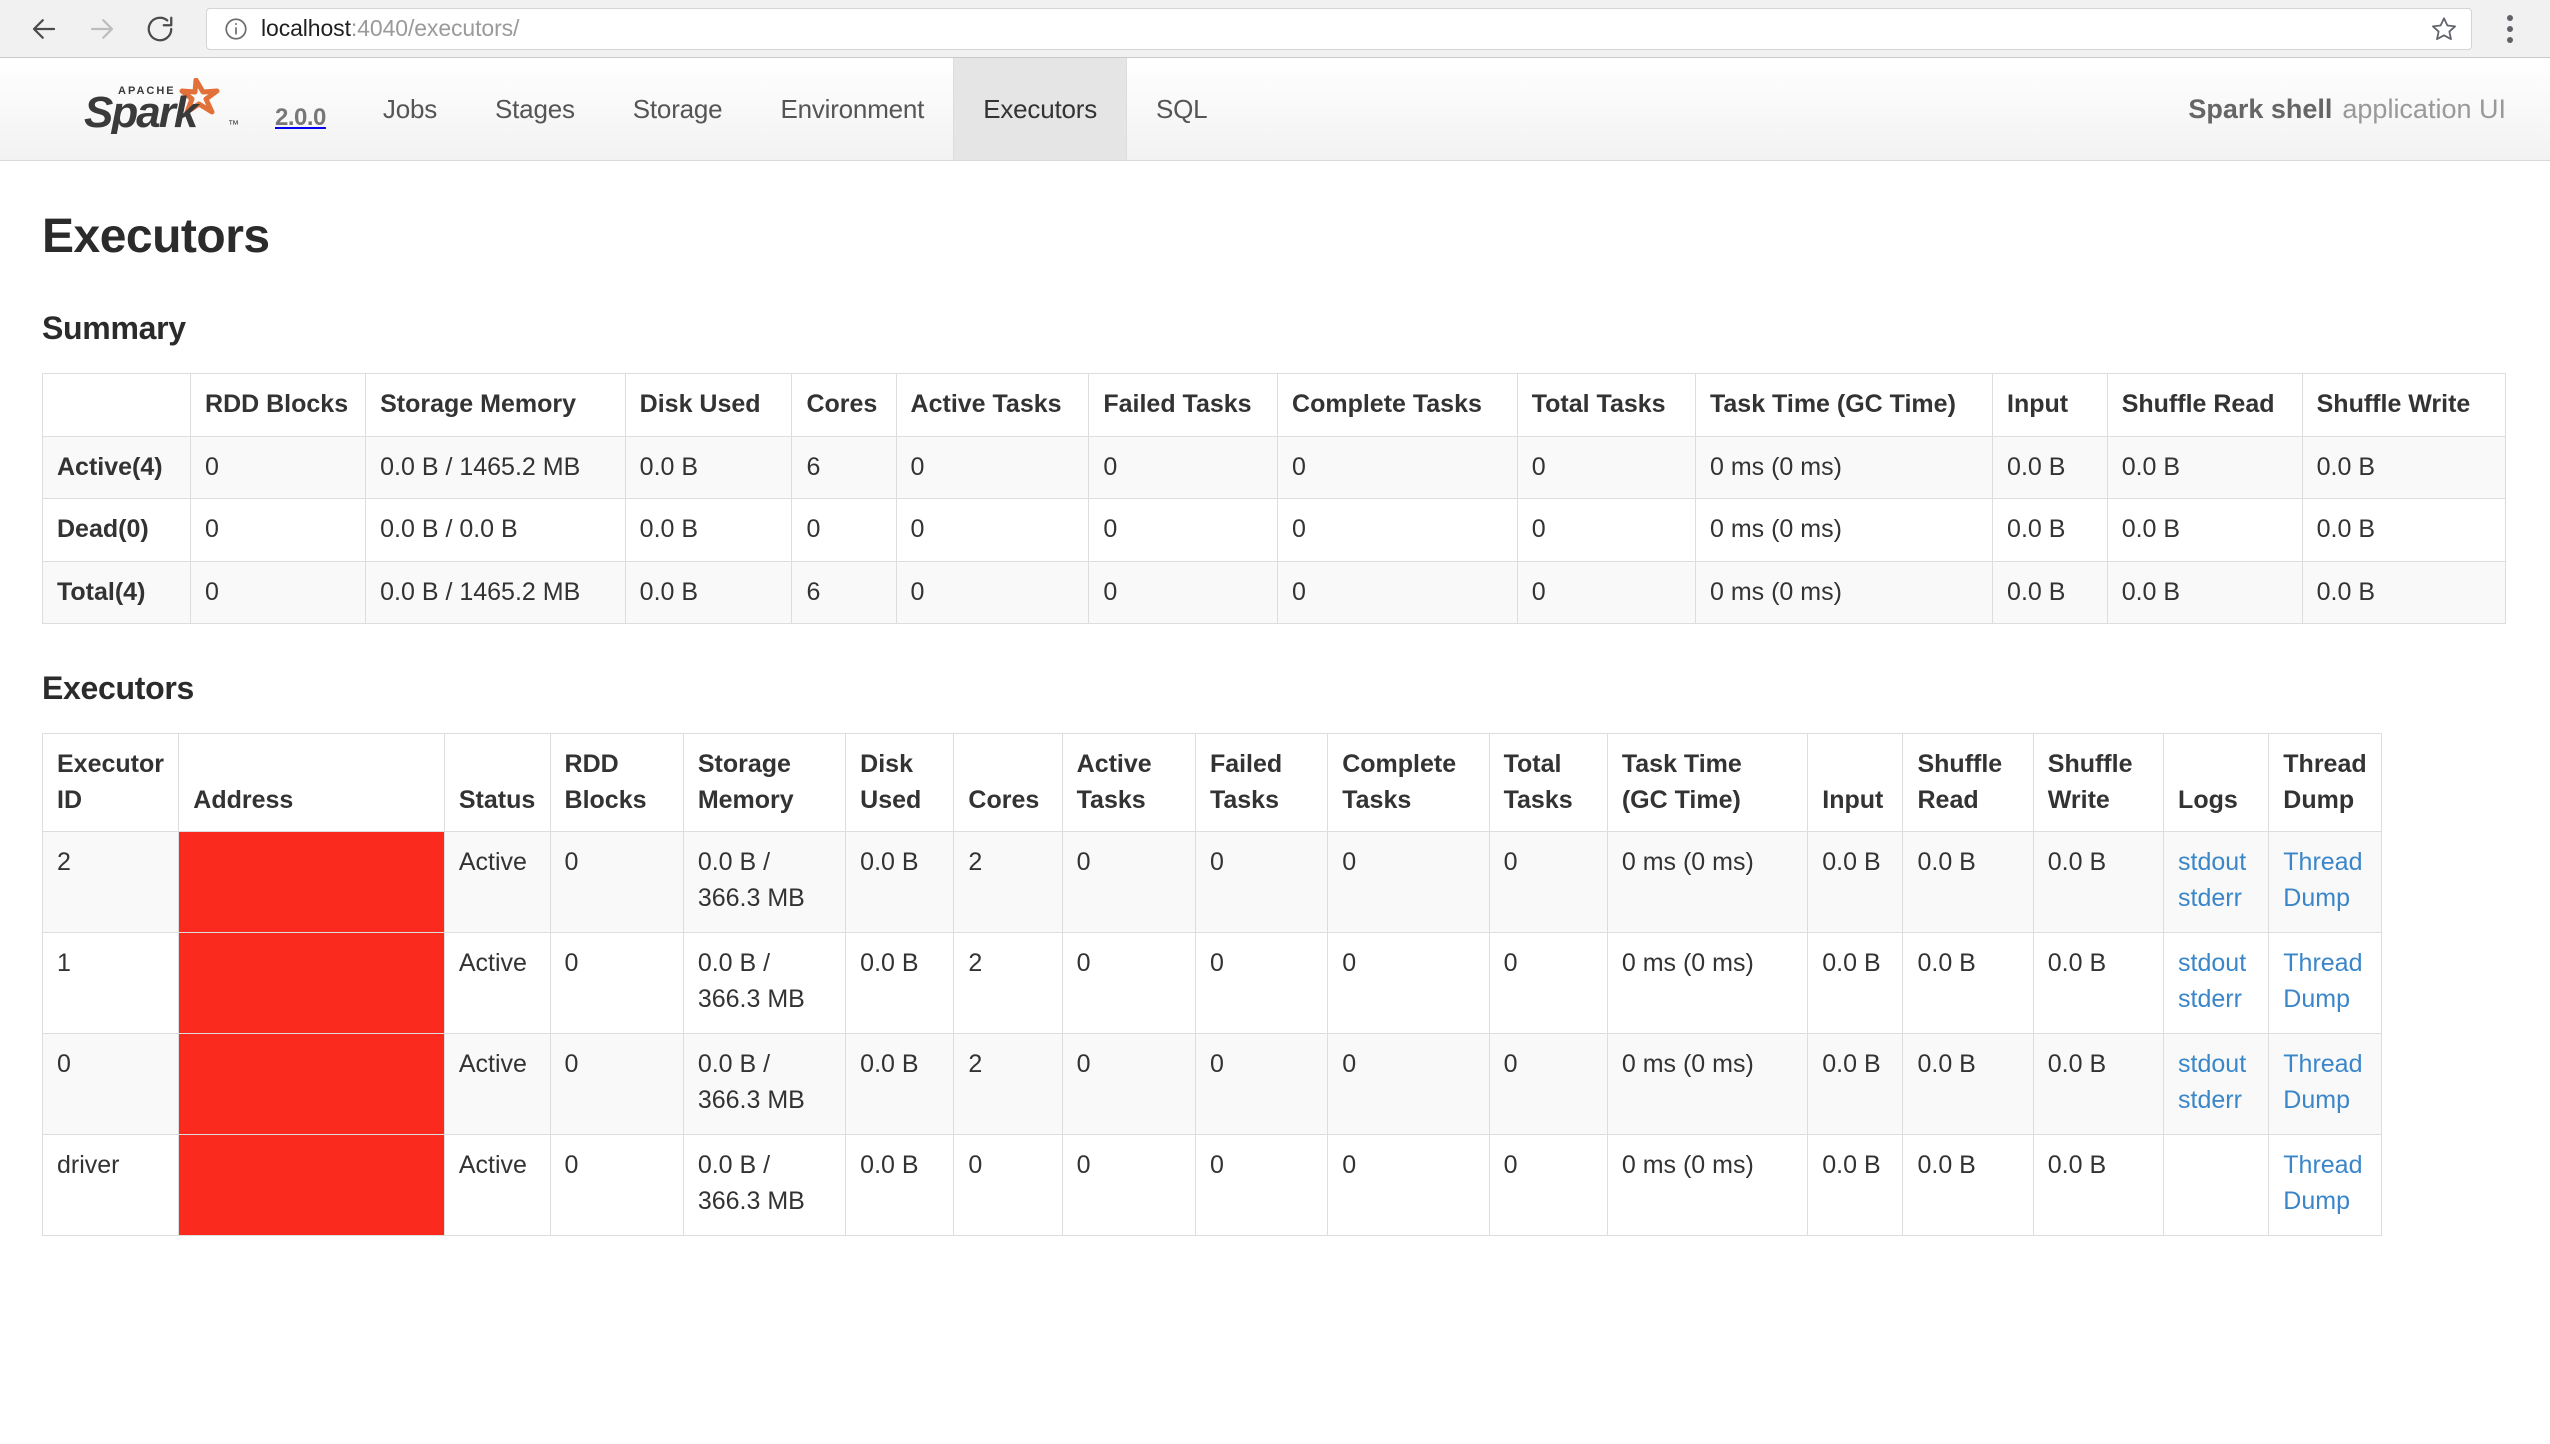 The height and width of the screenshot is (1444, 2550). I want to click on spark-version: 2.0.0, so click(300, 117).